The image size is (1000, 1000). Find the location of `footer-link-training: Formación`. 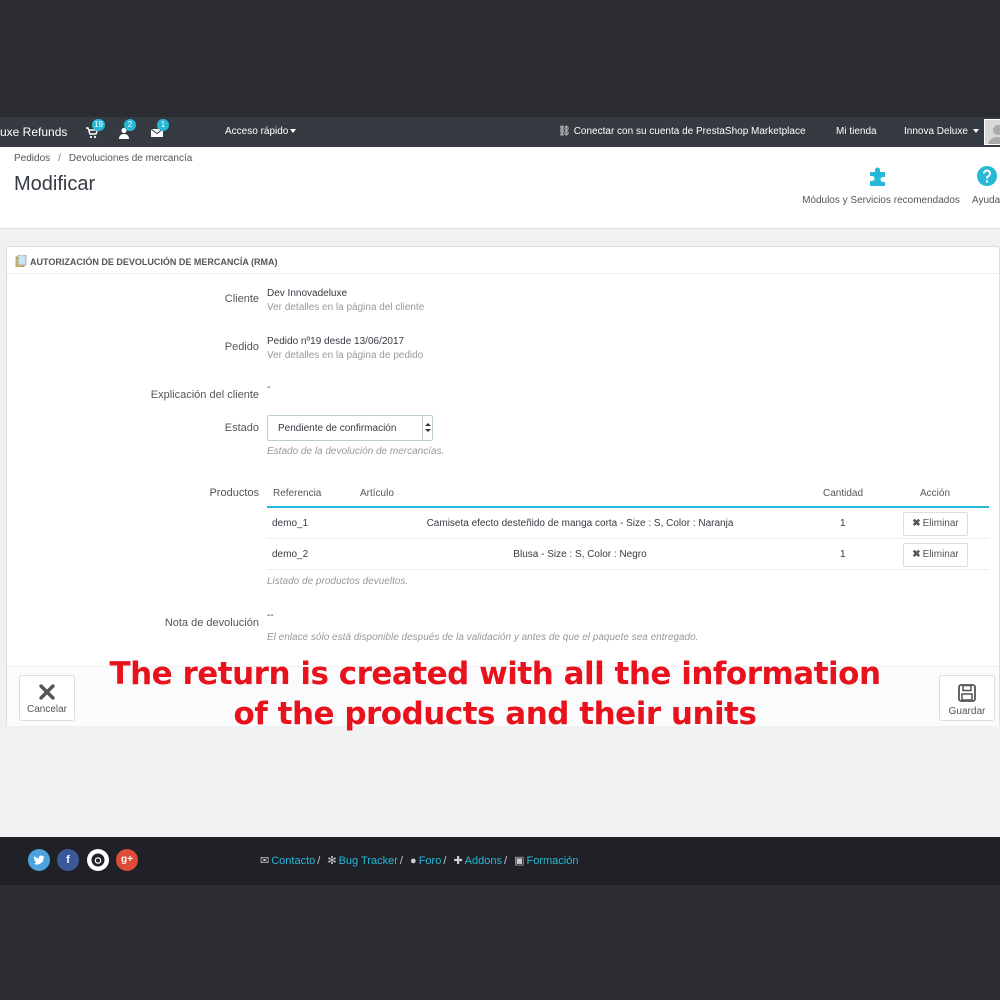

footer-link-training: Formación is located at coordinates (553, 861).